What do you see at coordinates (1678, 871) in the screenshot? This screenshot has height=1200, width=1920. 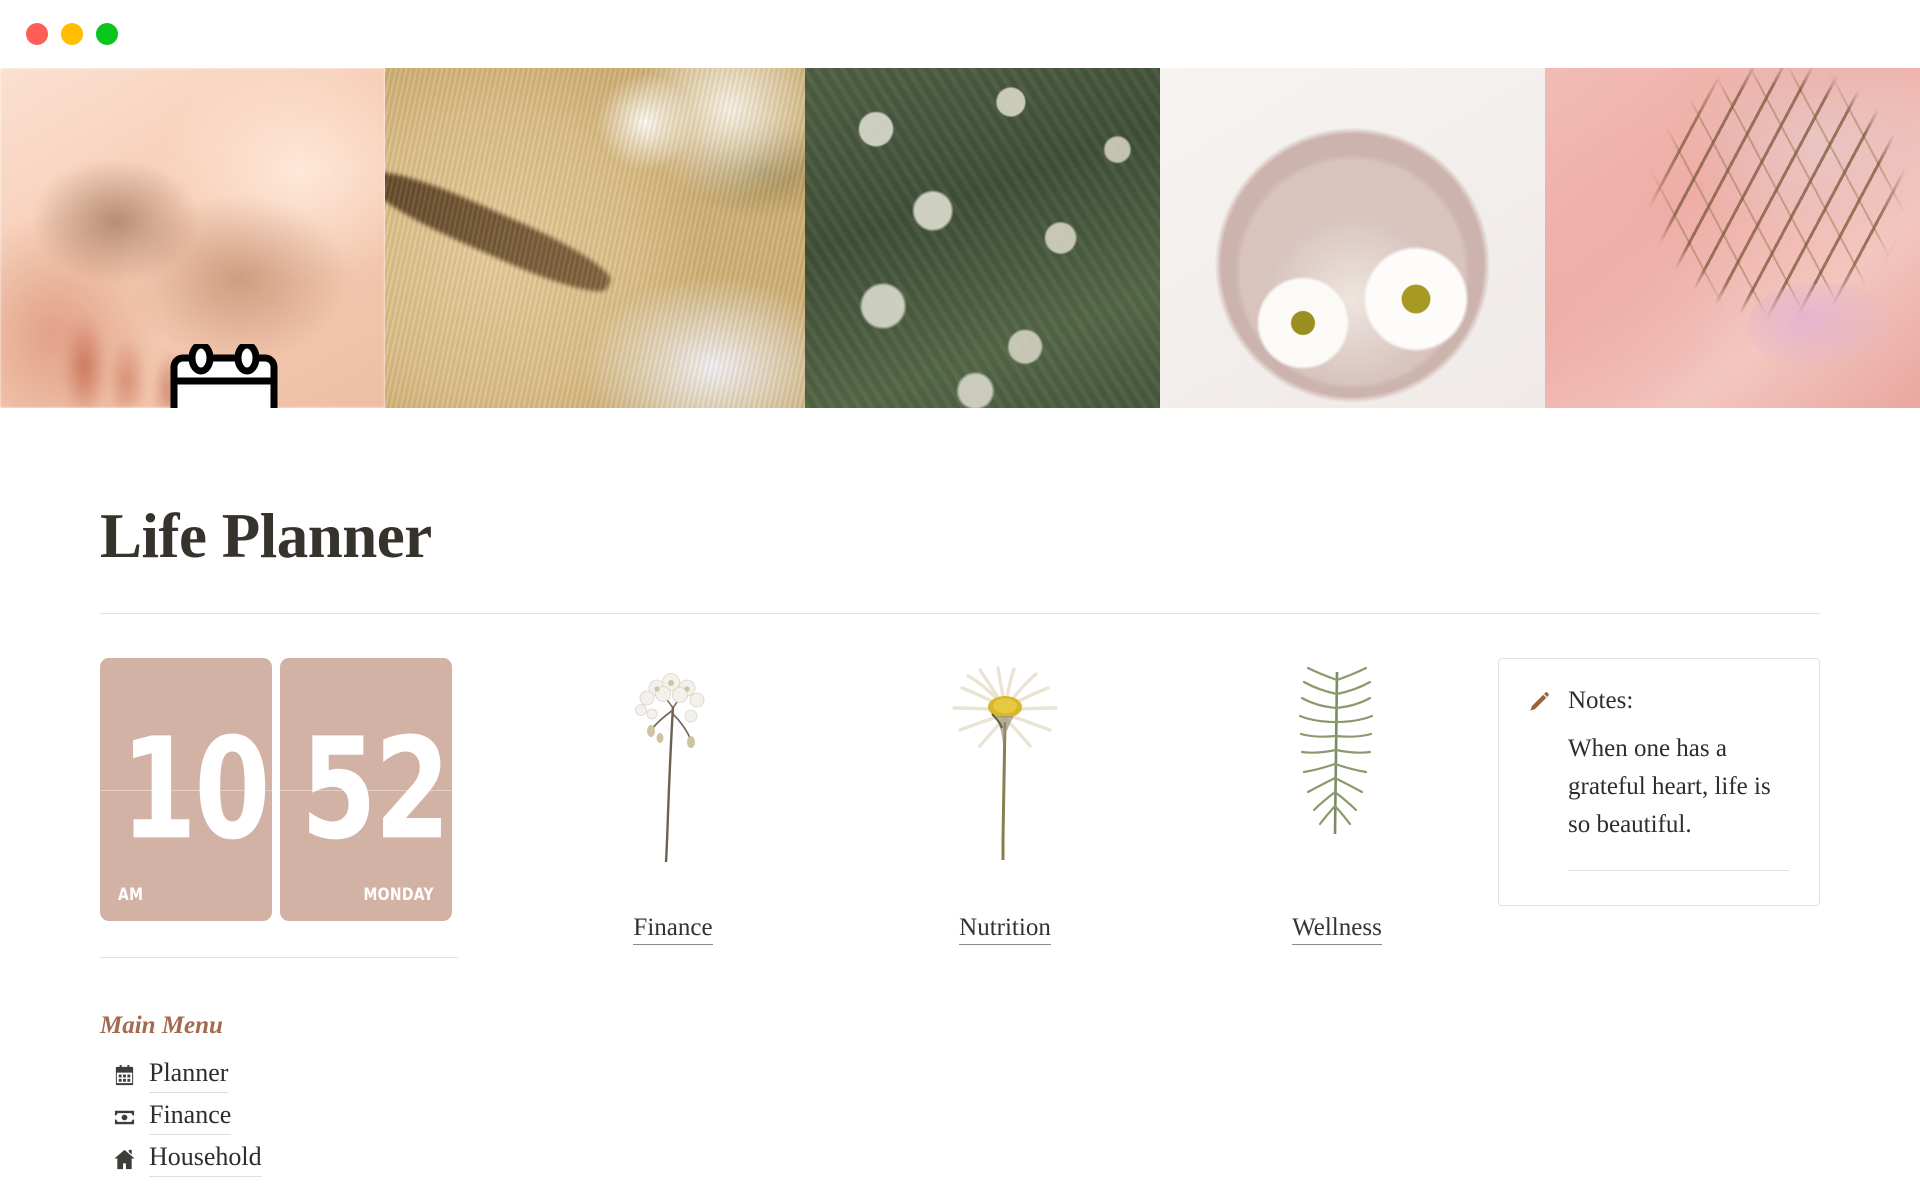 I see `notes-divider` at bounding box center [1678, 871].